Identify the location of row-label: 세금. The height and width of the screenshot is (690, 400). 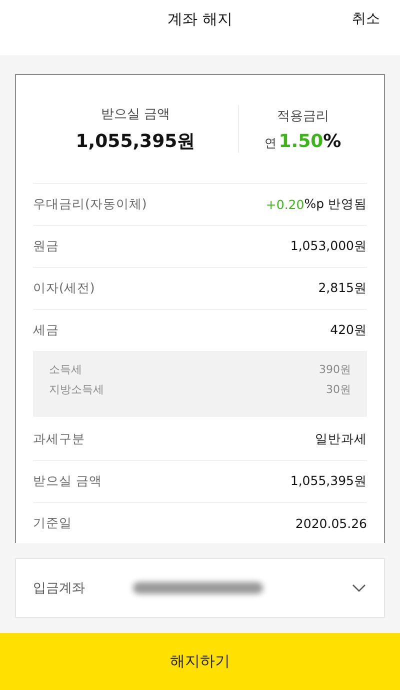
(46, 330).